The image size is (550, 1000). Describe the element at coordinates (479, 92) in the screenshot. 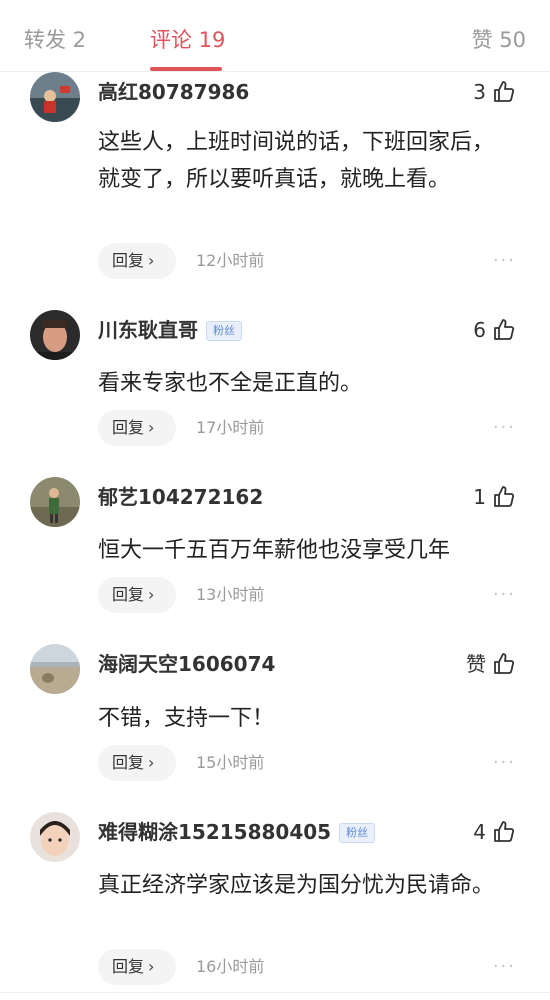

I see `like-count: 3` at that location.